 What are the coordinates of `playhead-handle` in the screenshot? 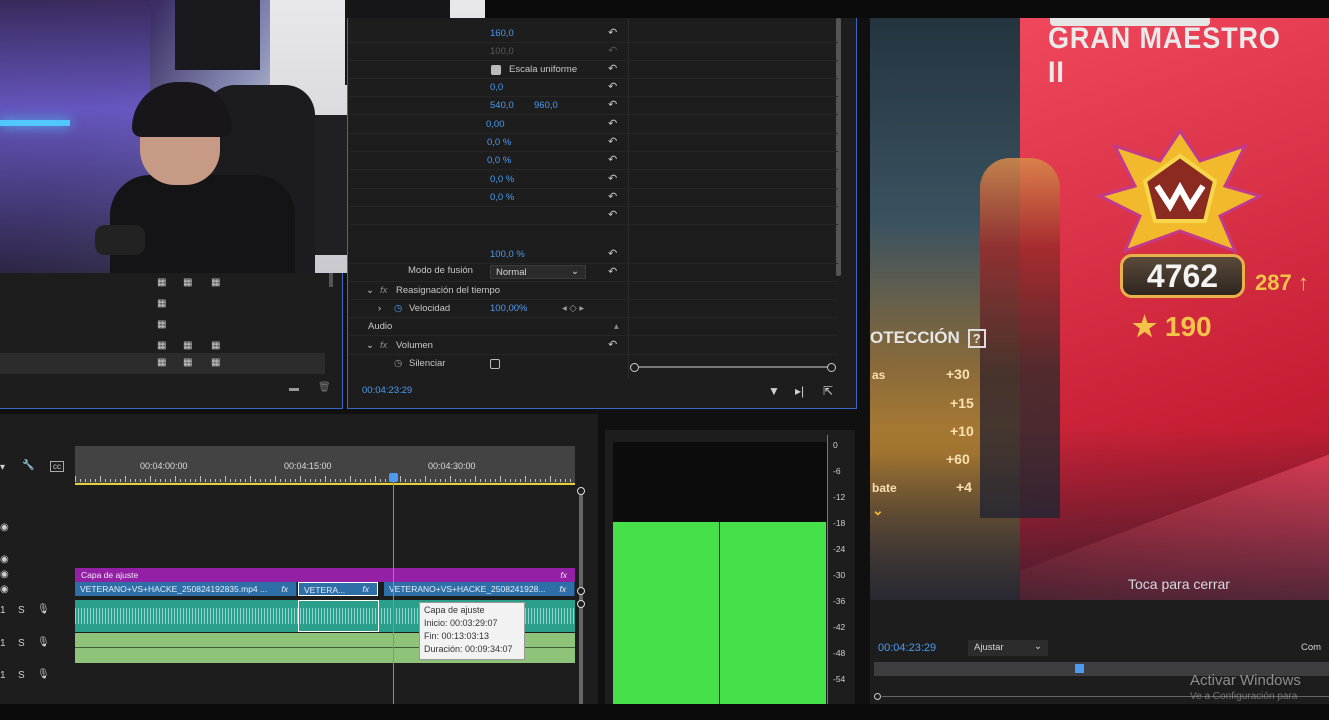 It's located at (393, 477).